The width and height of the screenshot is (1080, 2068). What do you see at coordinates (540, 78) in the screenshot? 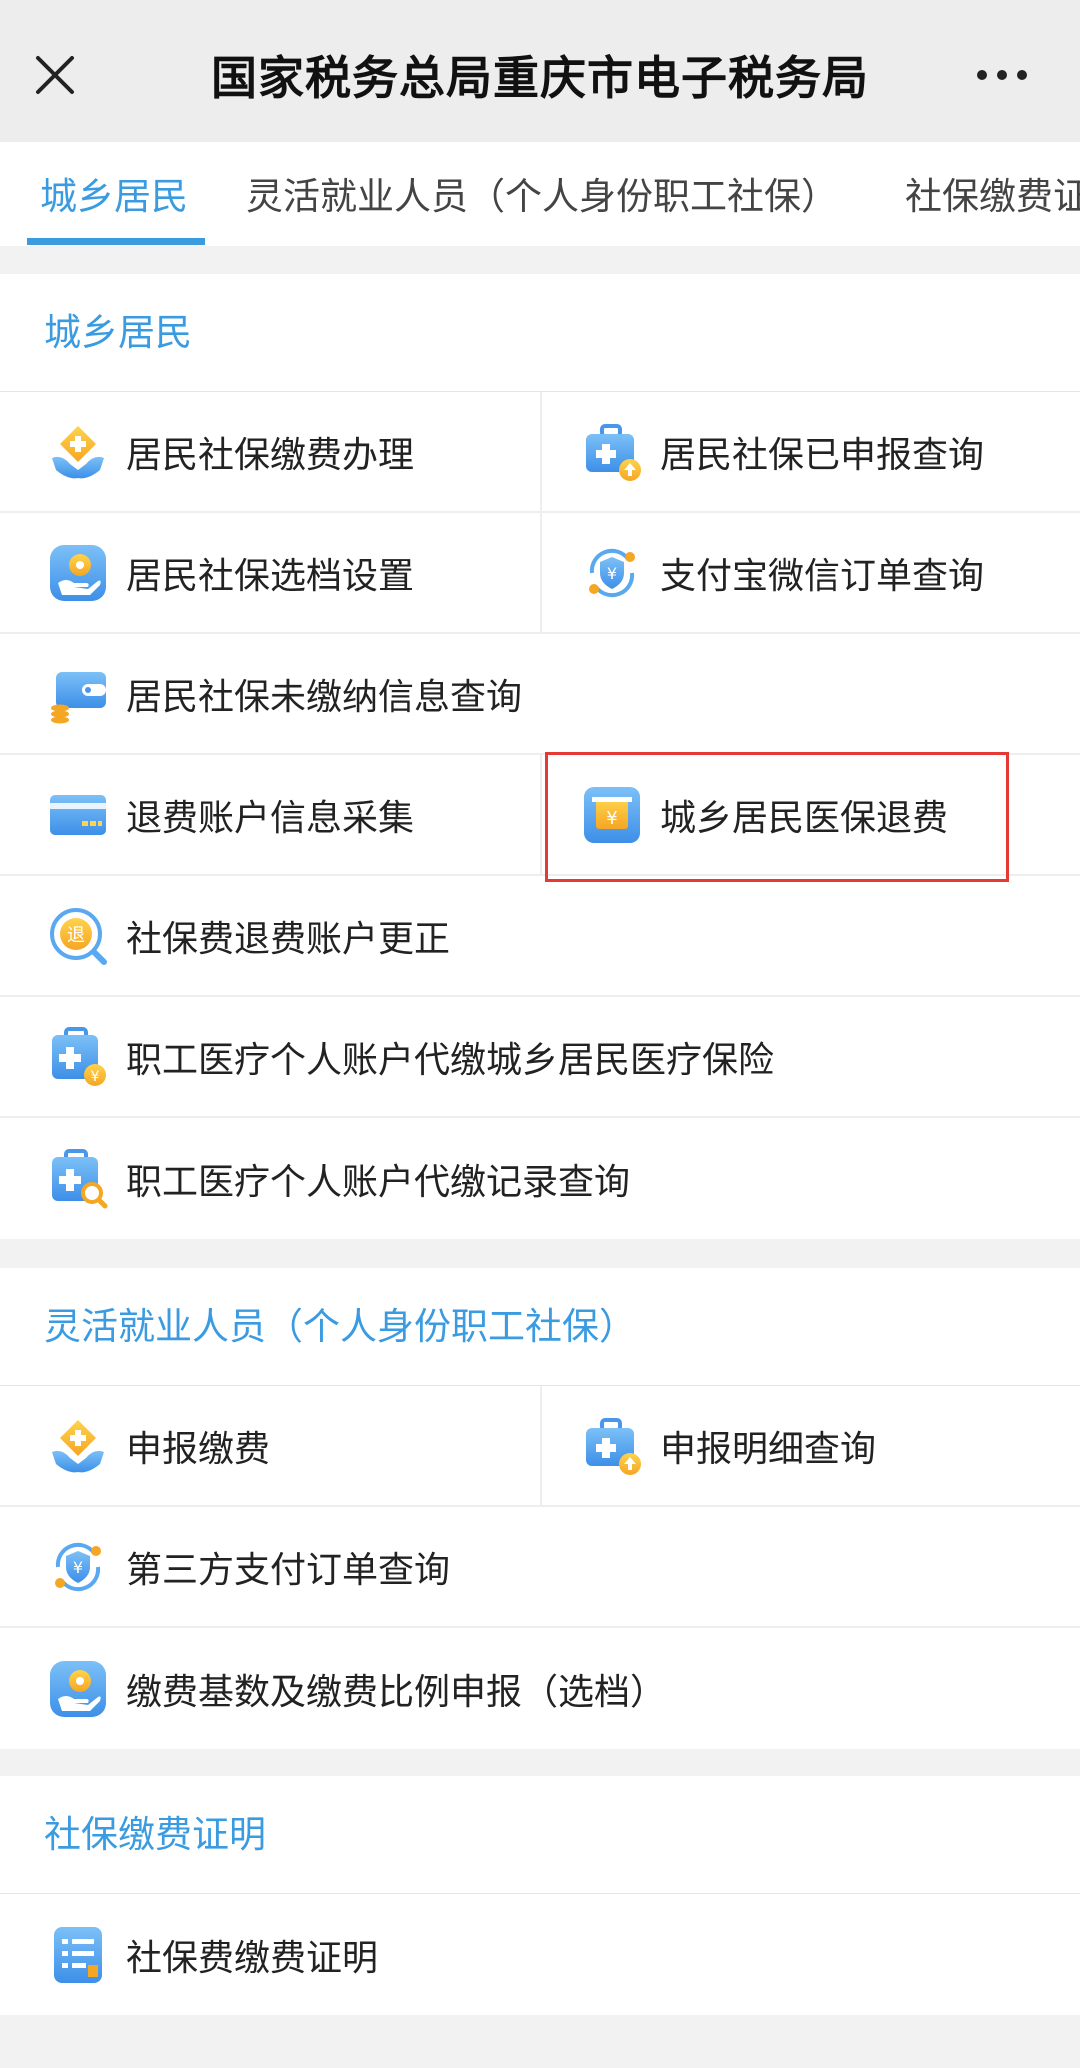
I see `page-title: 国家税务总局重庆市电子税务局` at bounding box center [540, 78].